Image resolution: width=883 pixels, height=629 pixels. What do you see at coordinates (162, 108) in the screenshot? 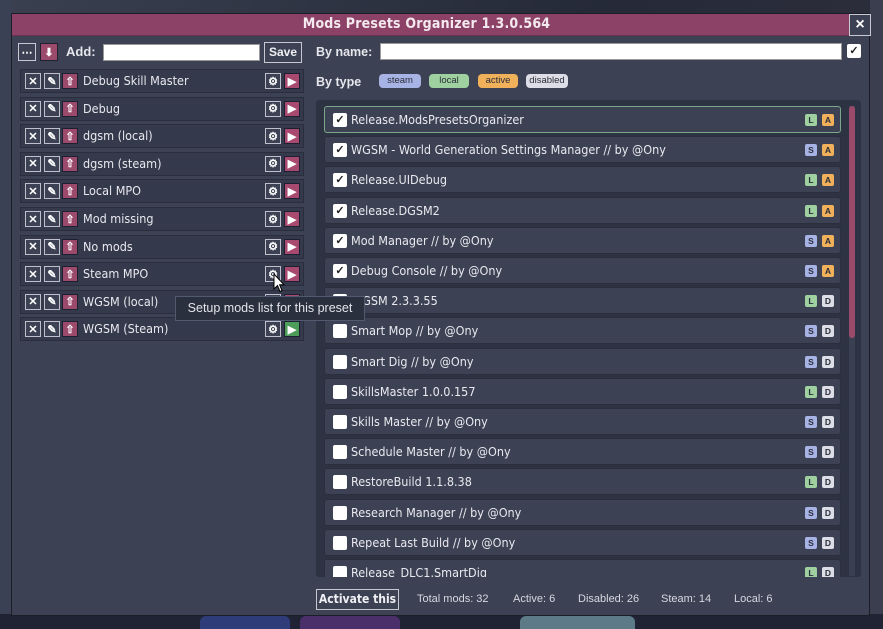
I see `preset-row: ✕ ✎ ⇧ Debug ⚙ ▶` at bounding box center [162, 108].